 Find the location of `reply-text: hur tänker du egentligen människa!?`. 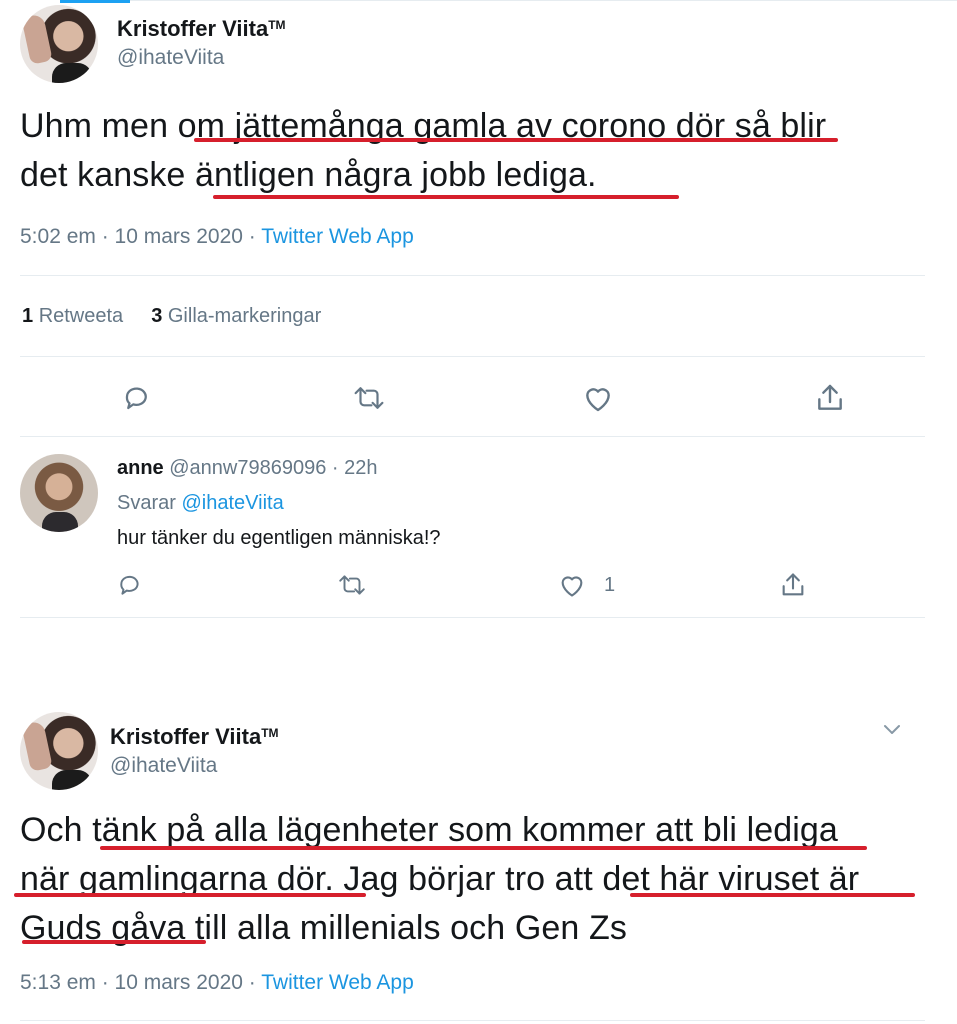

reply-text: hur tänker du egentligen människa!? is located at coordinates (279, 538).